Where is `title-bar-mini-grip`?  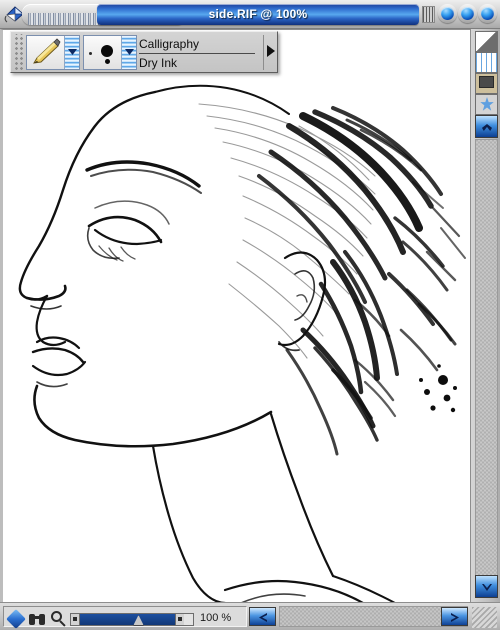
title-bar-mini-grip is located at coordinates (428, 14).